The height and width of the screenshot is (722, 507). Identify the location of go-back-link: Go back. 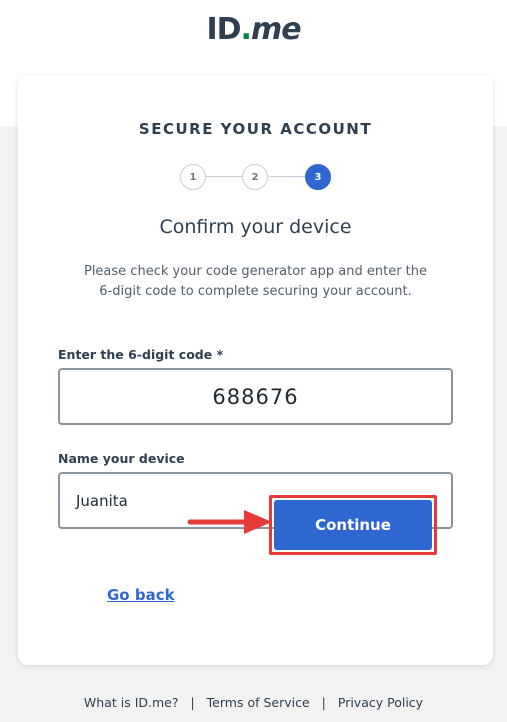
(141, 595).